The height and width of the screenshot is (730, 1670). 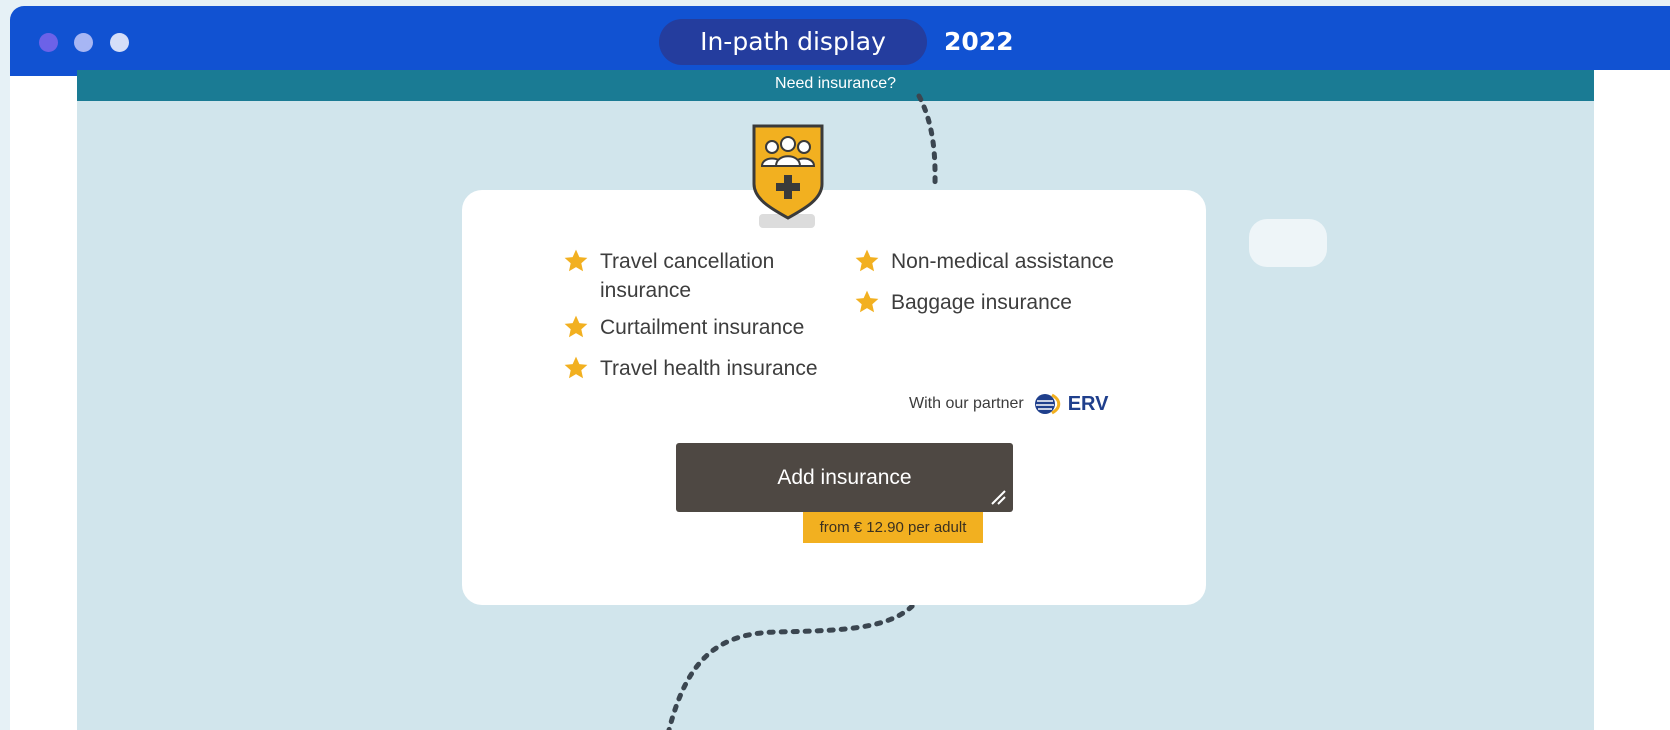 I want to click on partner-text: With our partner, so click(x=966, y=403).